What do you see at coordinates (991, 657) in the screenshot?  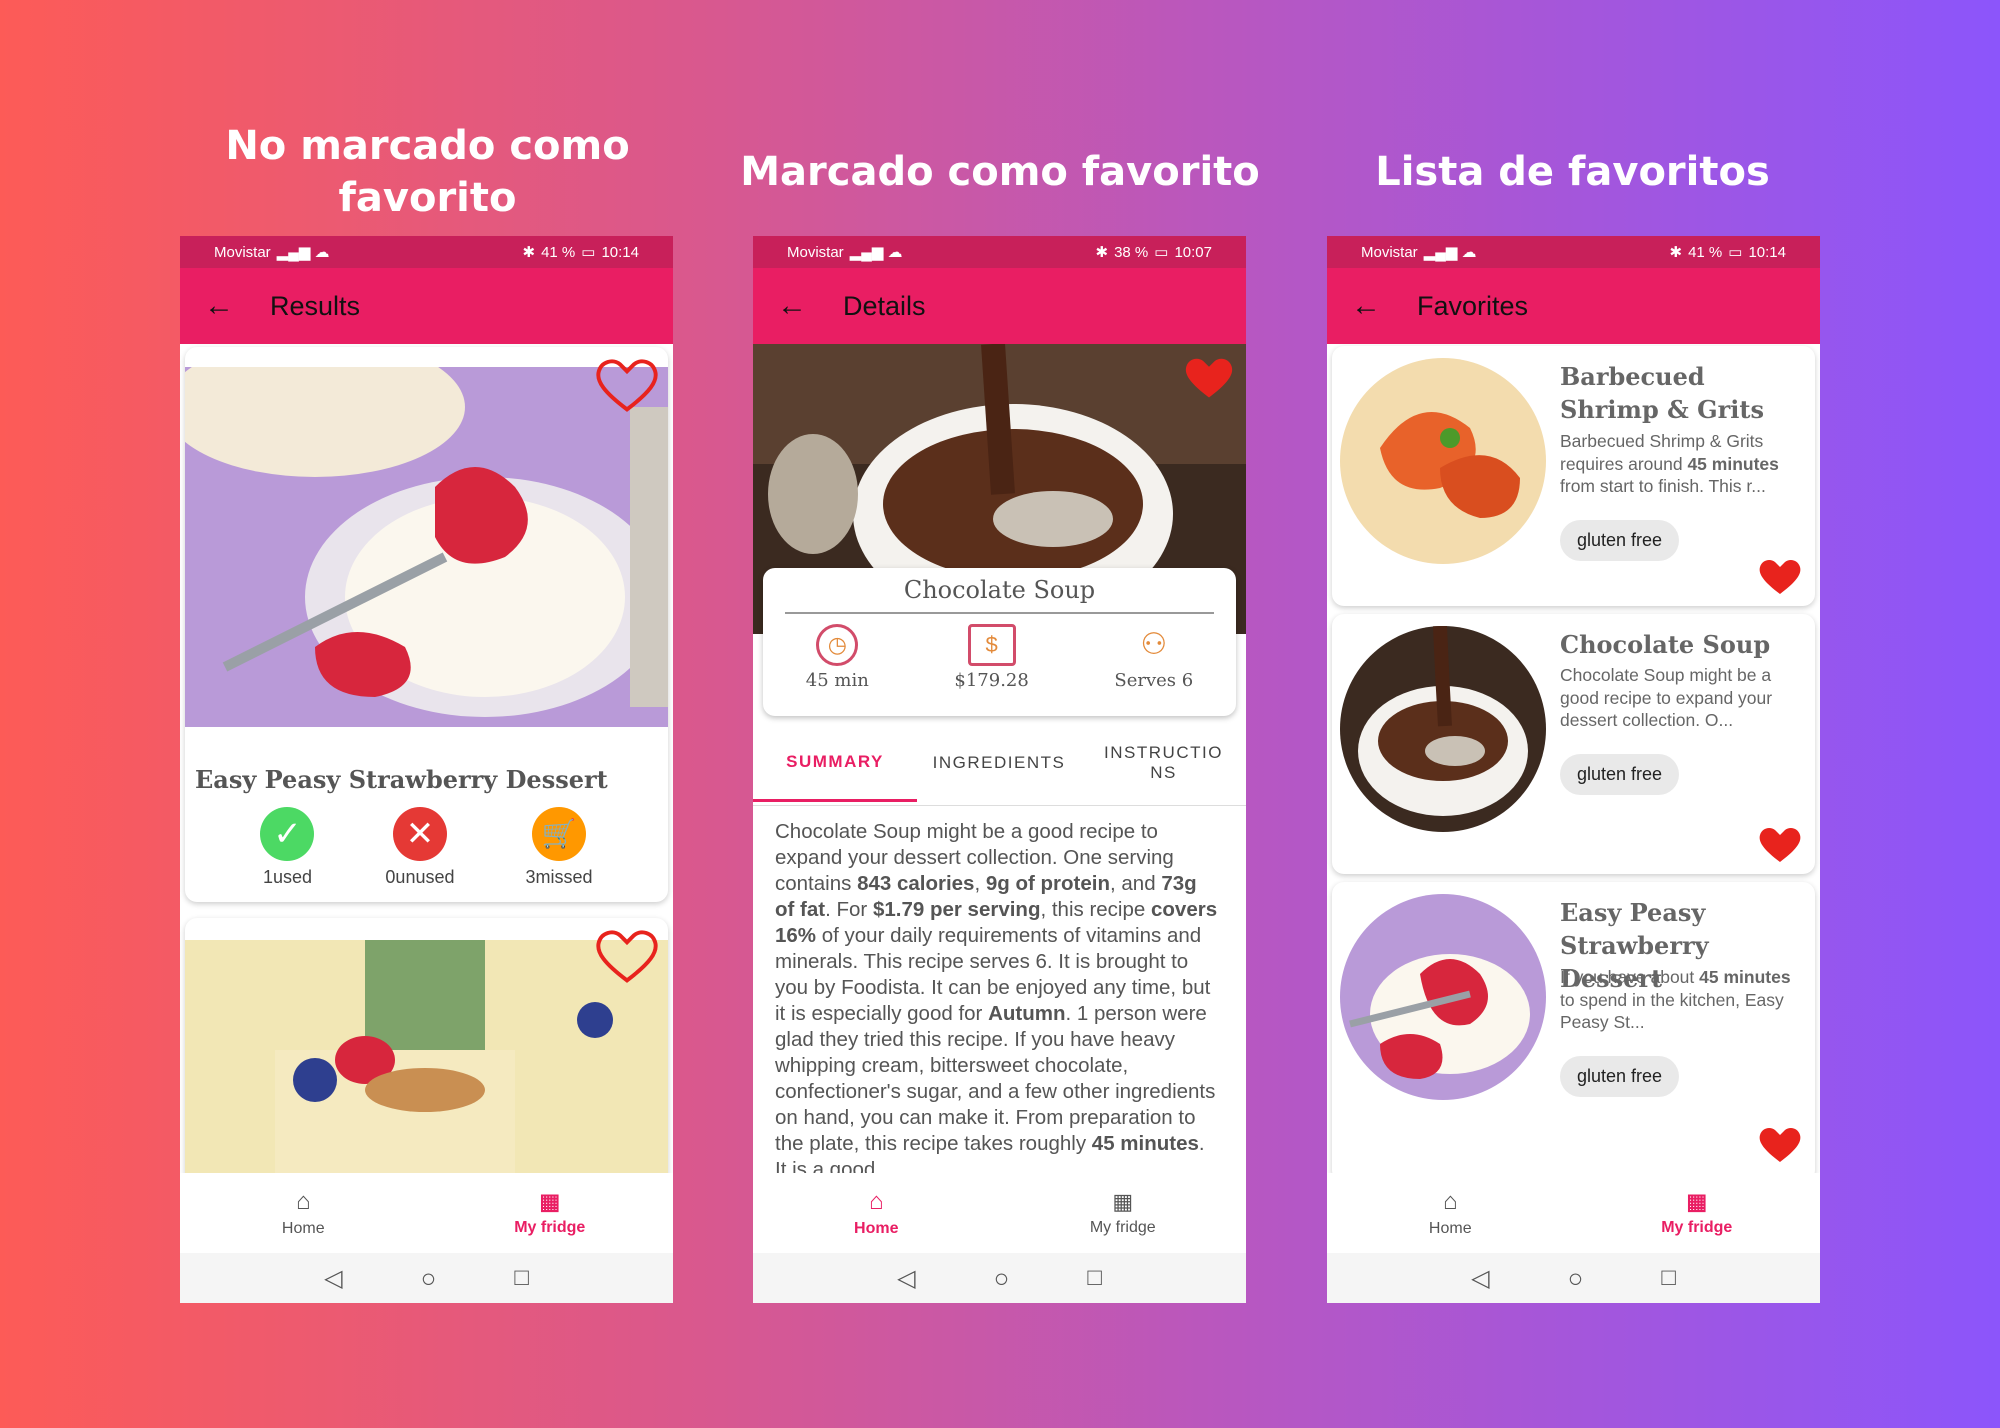 I see `price-stat: $ $179.28` at bounding box center [991, 657].